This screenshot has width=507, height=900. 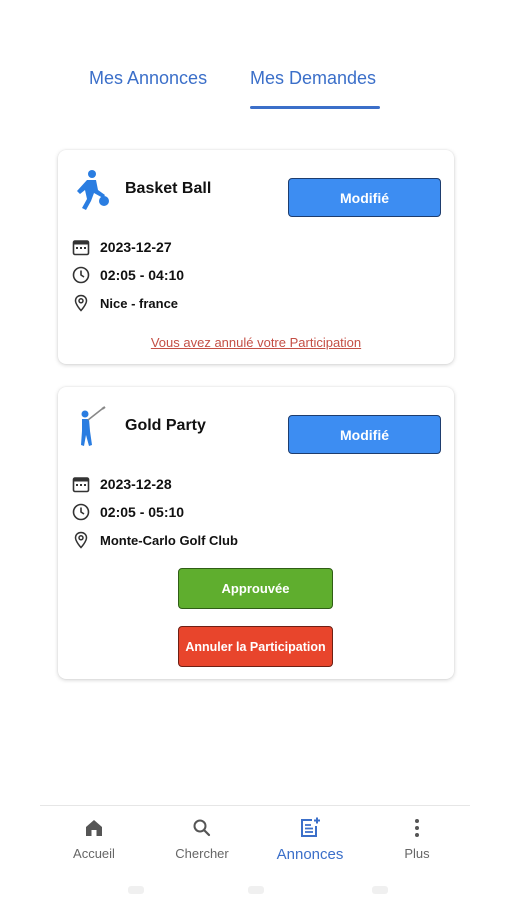 What do you see at coordinates (139, 303) in the screenshot?
I see `location-text: Nice - france` at bounding box center [139, 303].